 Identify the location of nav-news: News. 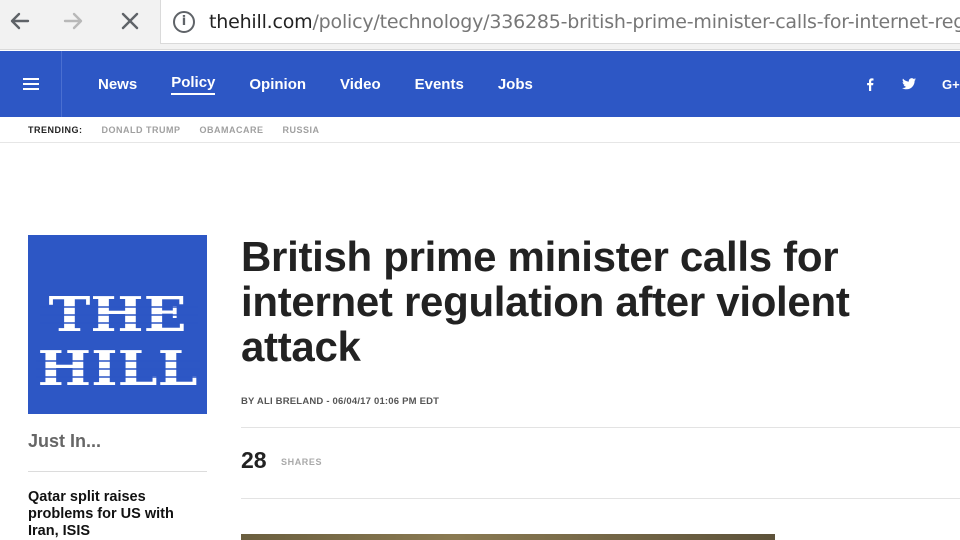
(117, 84).